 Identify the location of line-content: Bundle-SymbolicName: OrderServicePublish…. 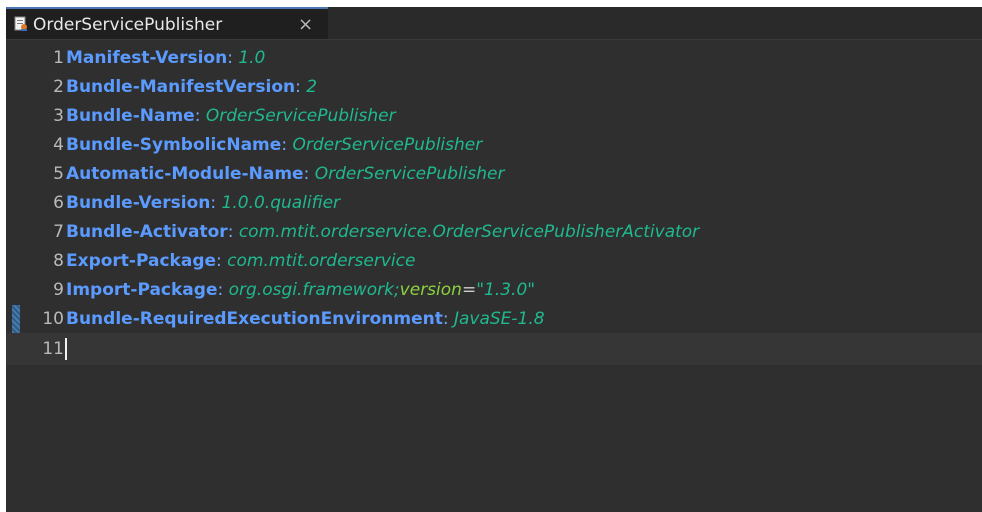
(274, 145).